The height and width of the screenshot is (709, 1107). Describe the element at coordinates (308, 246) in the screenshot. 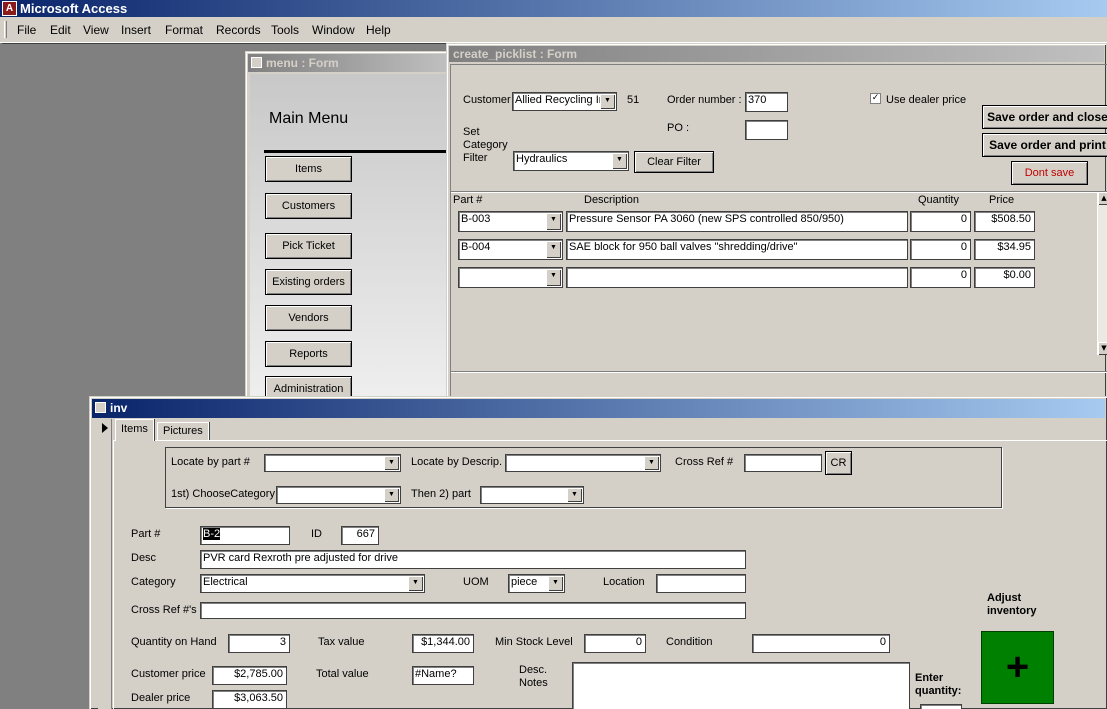

I see `pick-ticket-button: Pick Ticket` at that location.